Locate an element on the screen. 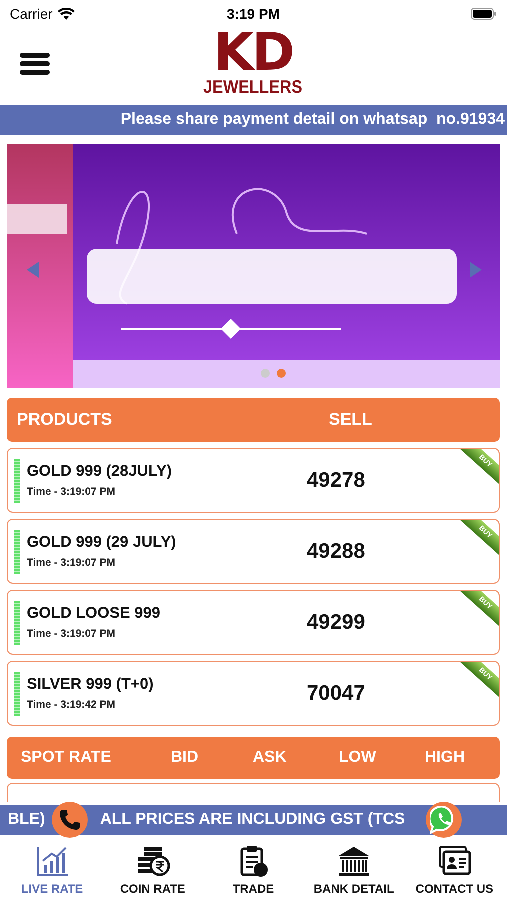 This screenshot has width=507, height=900. wifi-icon is located at coordinates (66, 14).